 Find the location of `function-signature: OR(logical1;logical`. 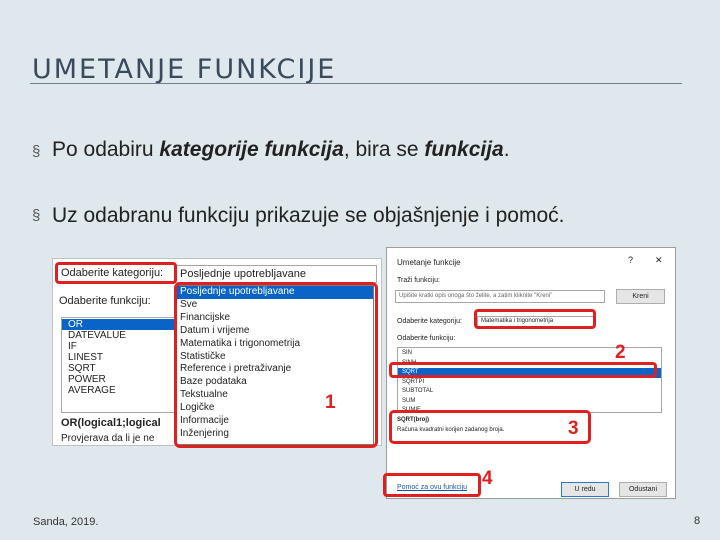

function-signature: OR(logical1;logical is located at coordinates (111, 423).